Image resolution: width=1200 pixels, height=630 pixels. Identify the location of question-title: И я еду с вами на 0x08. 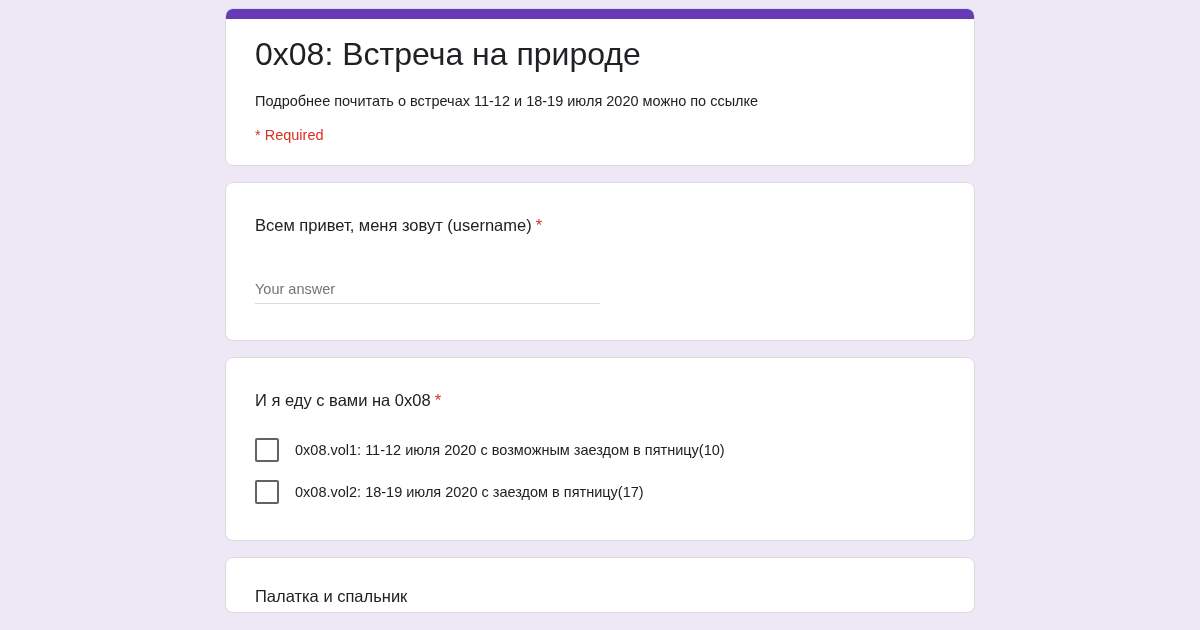
(343, 400).